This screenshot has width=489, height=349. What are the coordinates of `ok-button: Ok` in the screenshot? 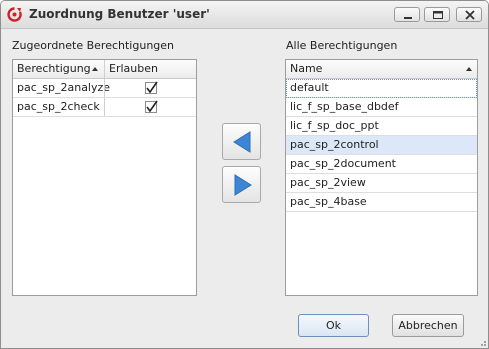 It's located at (333, 325).